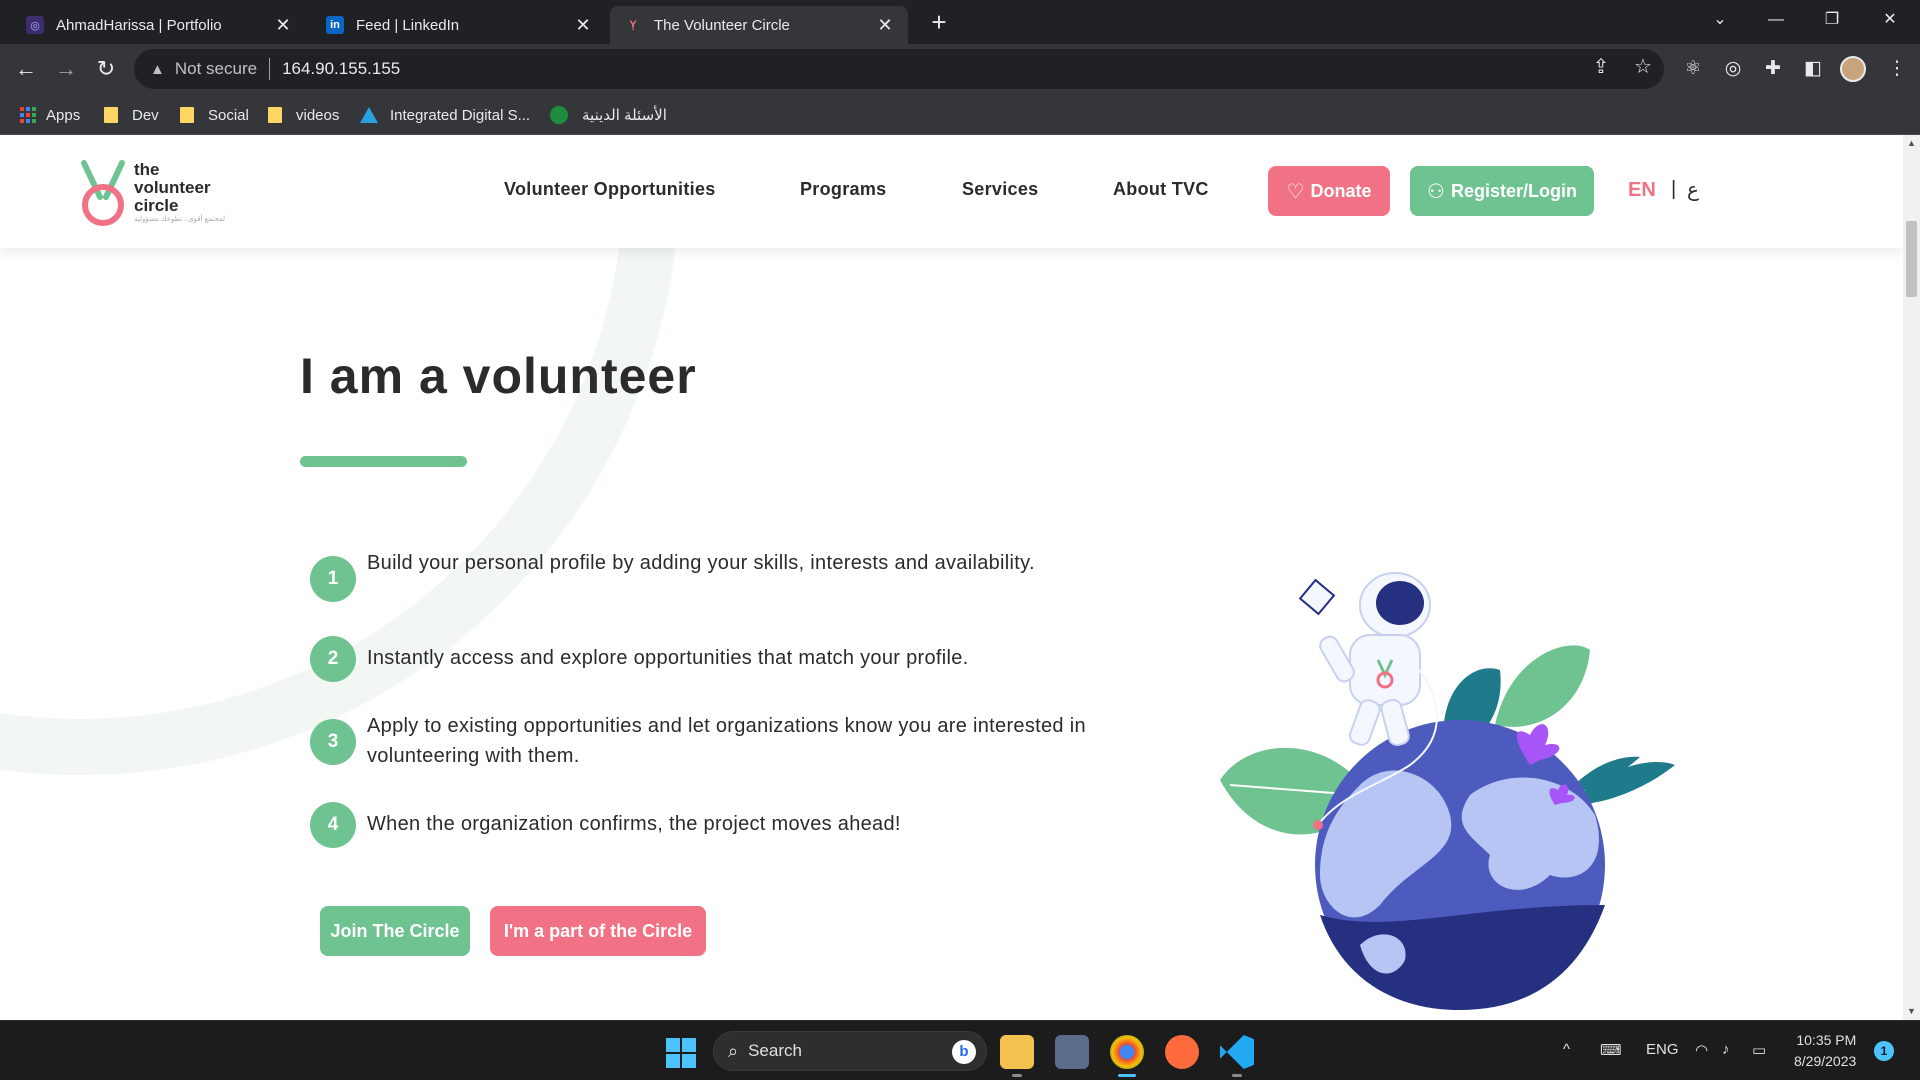  What do you see at coordinates (964, 1052) in the screenshot?
I see `bing-icon: b` at bounding box center [964, 1052].